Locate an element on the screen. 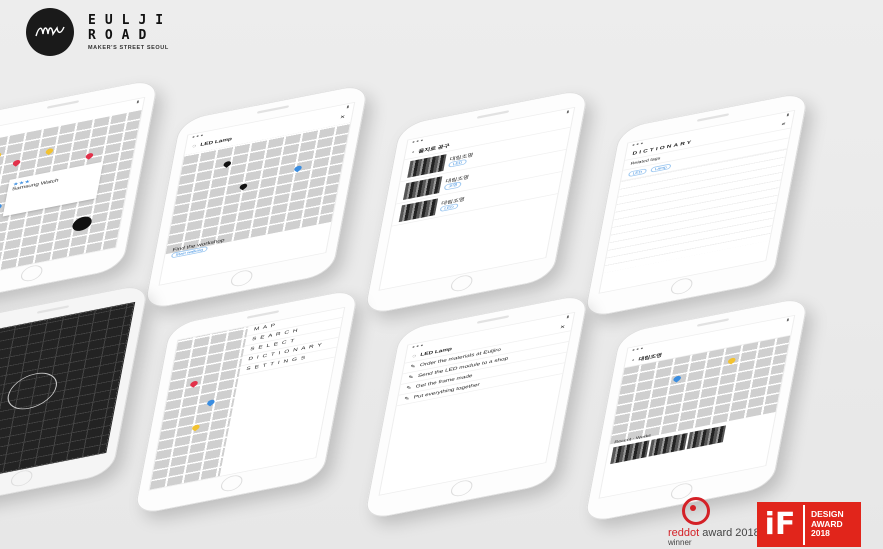  phone-list: ● ● ● ▮ ‹ 을지로 공구 대림조명 LED 대림조명 조명 대림조명 LED is located at coordinates (476, 201).